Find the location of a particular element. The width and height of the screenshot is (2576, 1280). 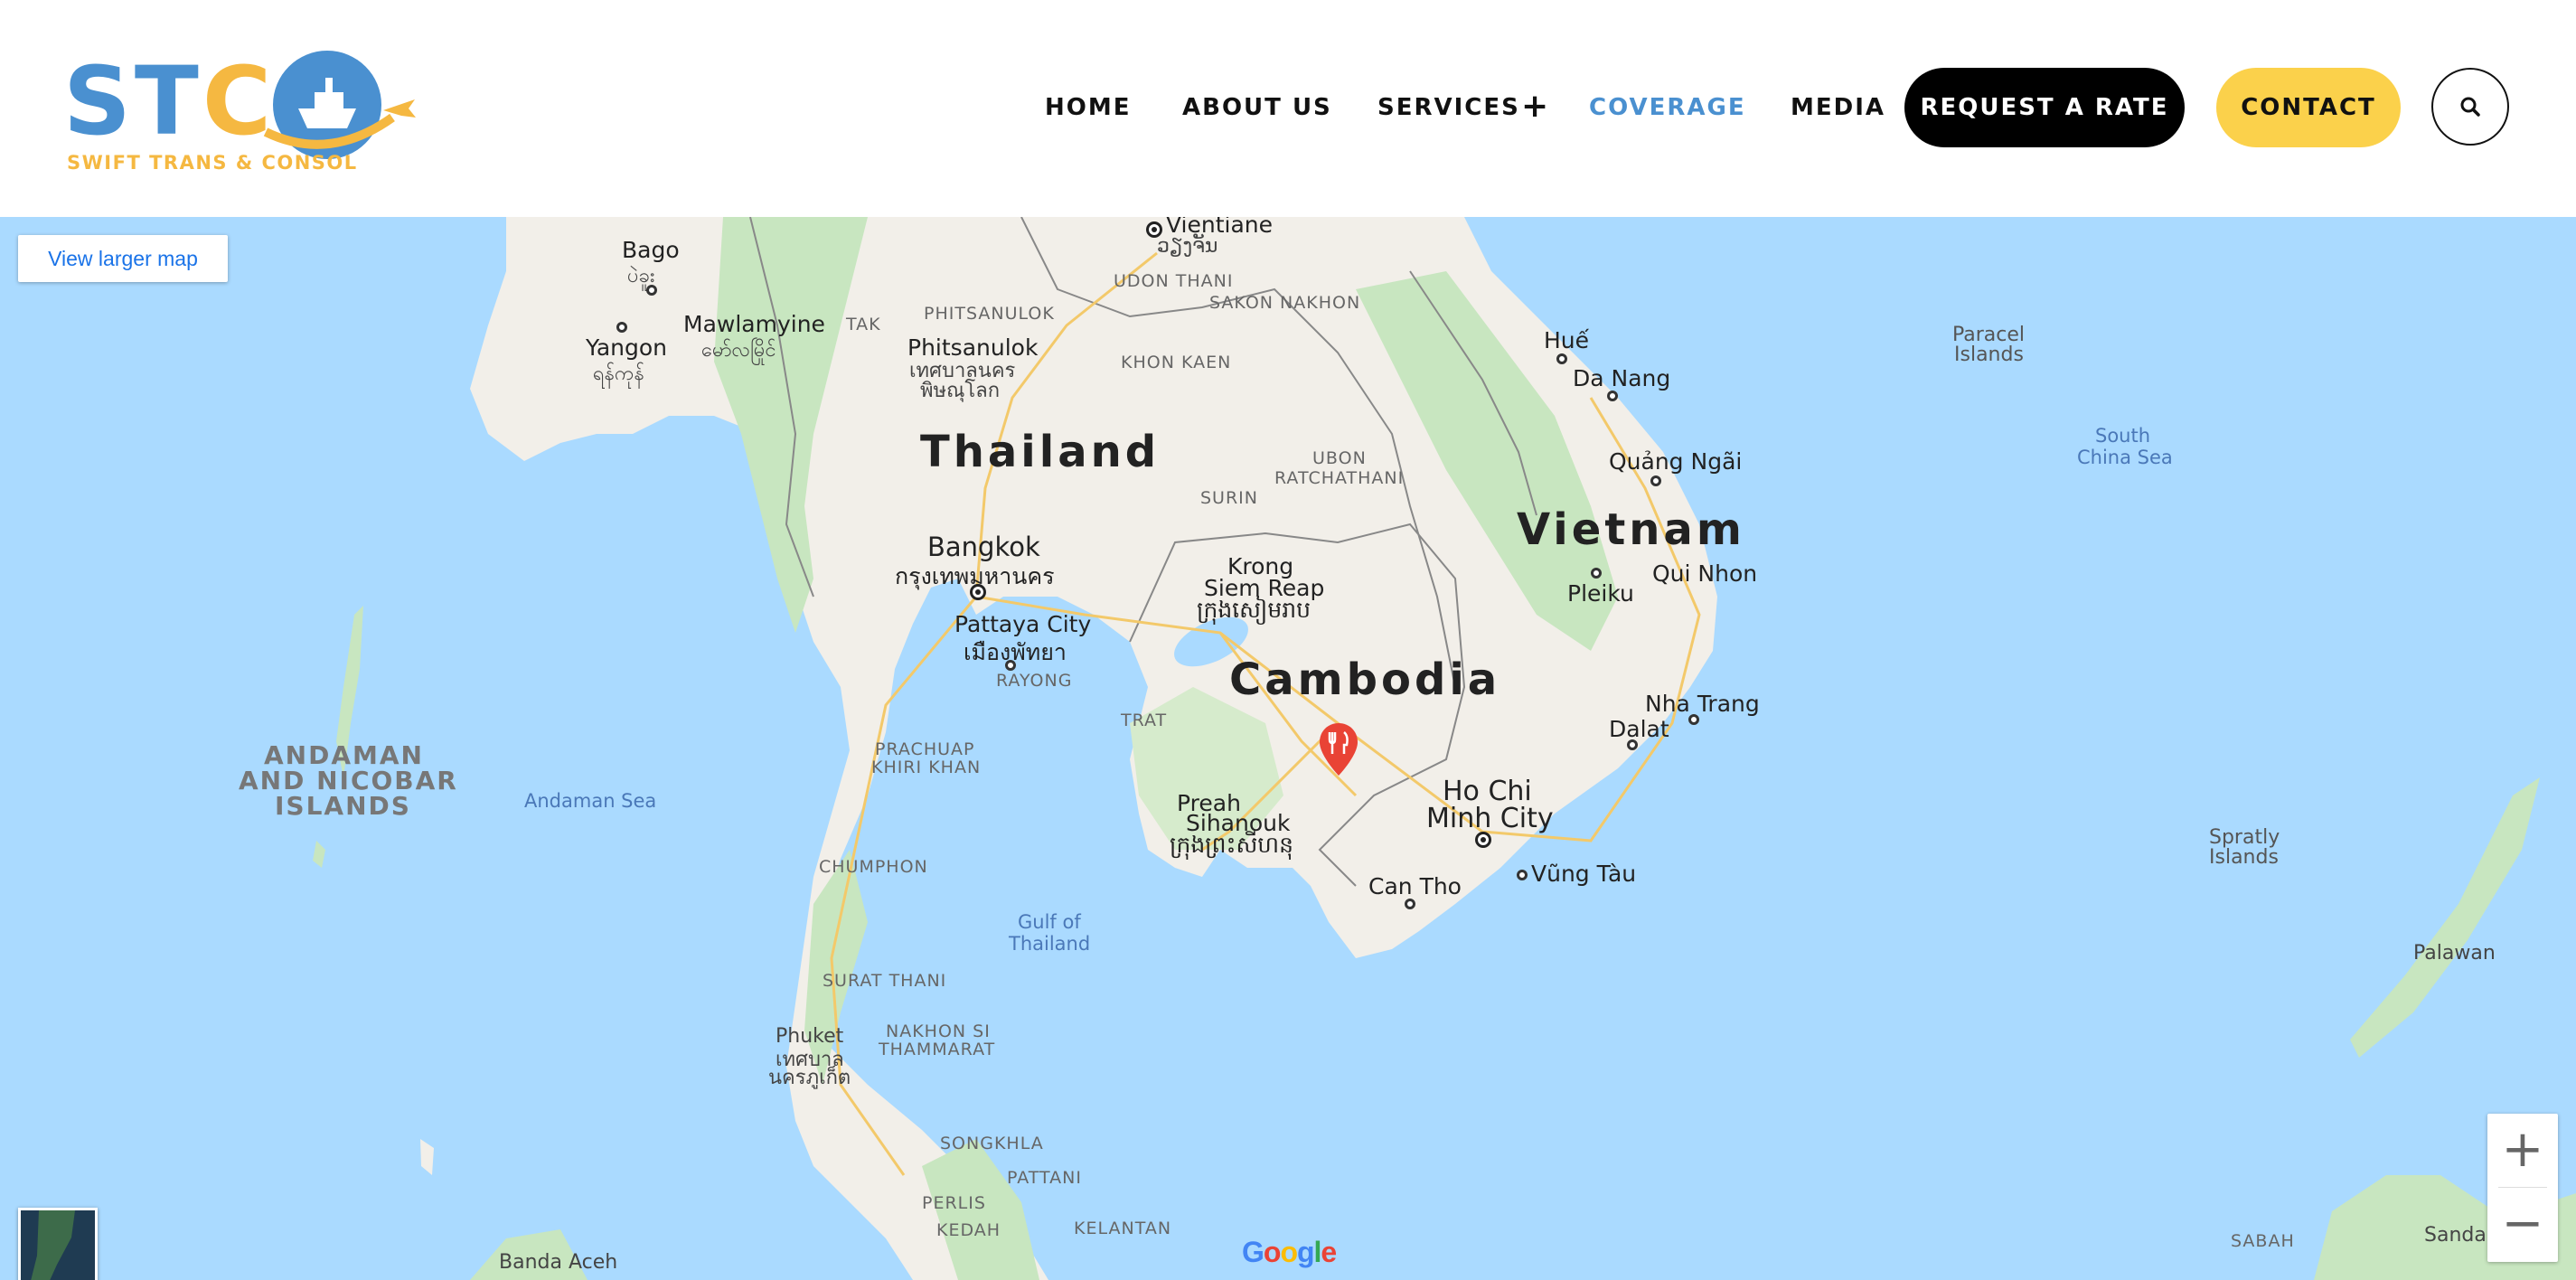

satellite-thumbnail-icon is located at coordinates (58, 1245).